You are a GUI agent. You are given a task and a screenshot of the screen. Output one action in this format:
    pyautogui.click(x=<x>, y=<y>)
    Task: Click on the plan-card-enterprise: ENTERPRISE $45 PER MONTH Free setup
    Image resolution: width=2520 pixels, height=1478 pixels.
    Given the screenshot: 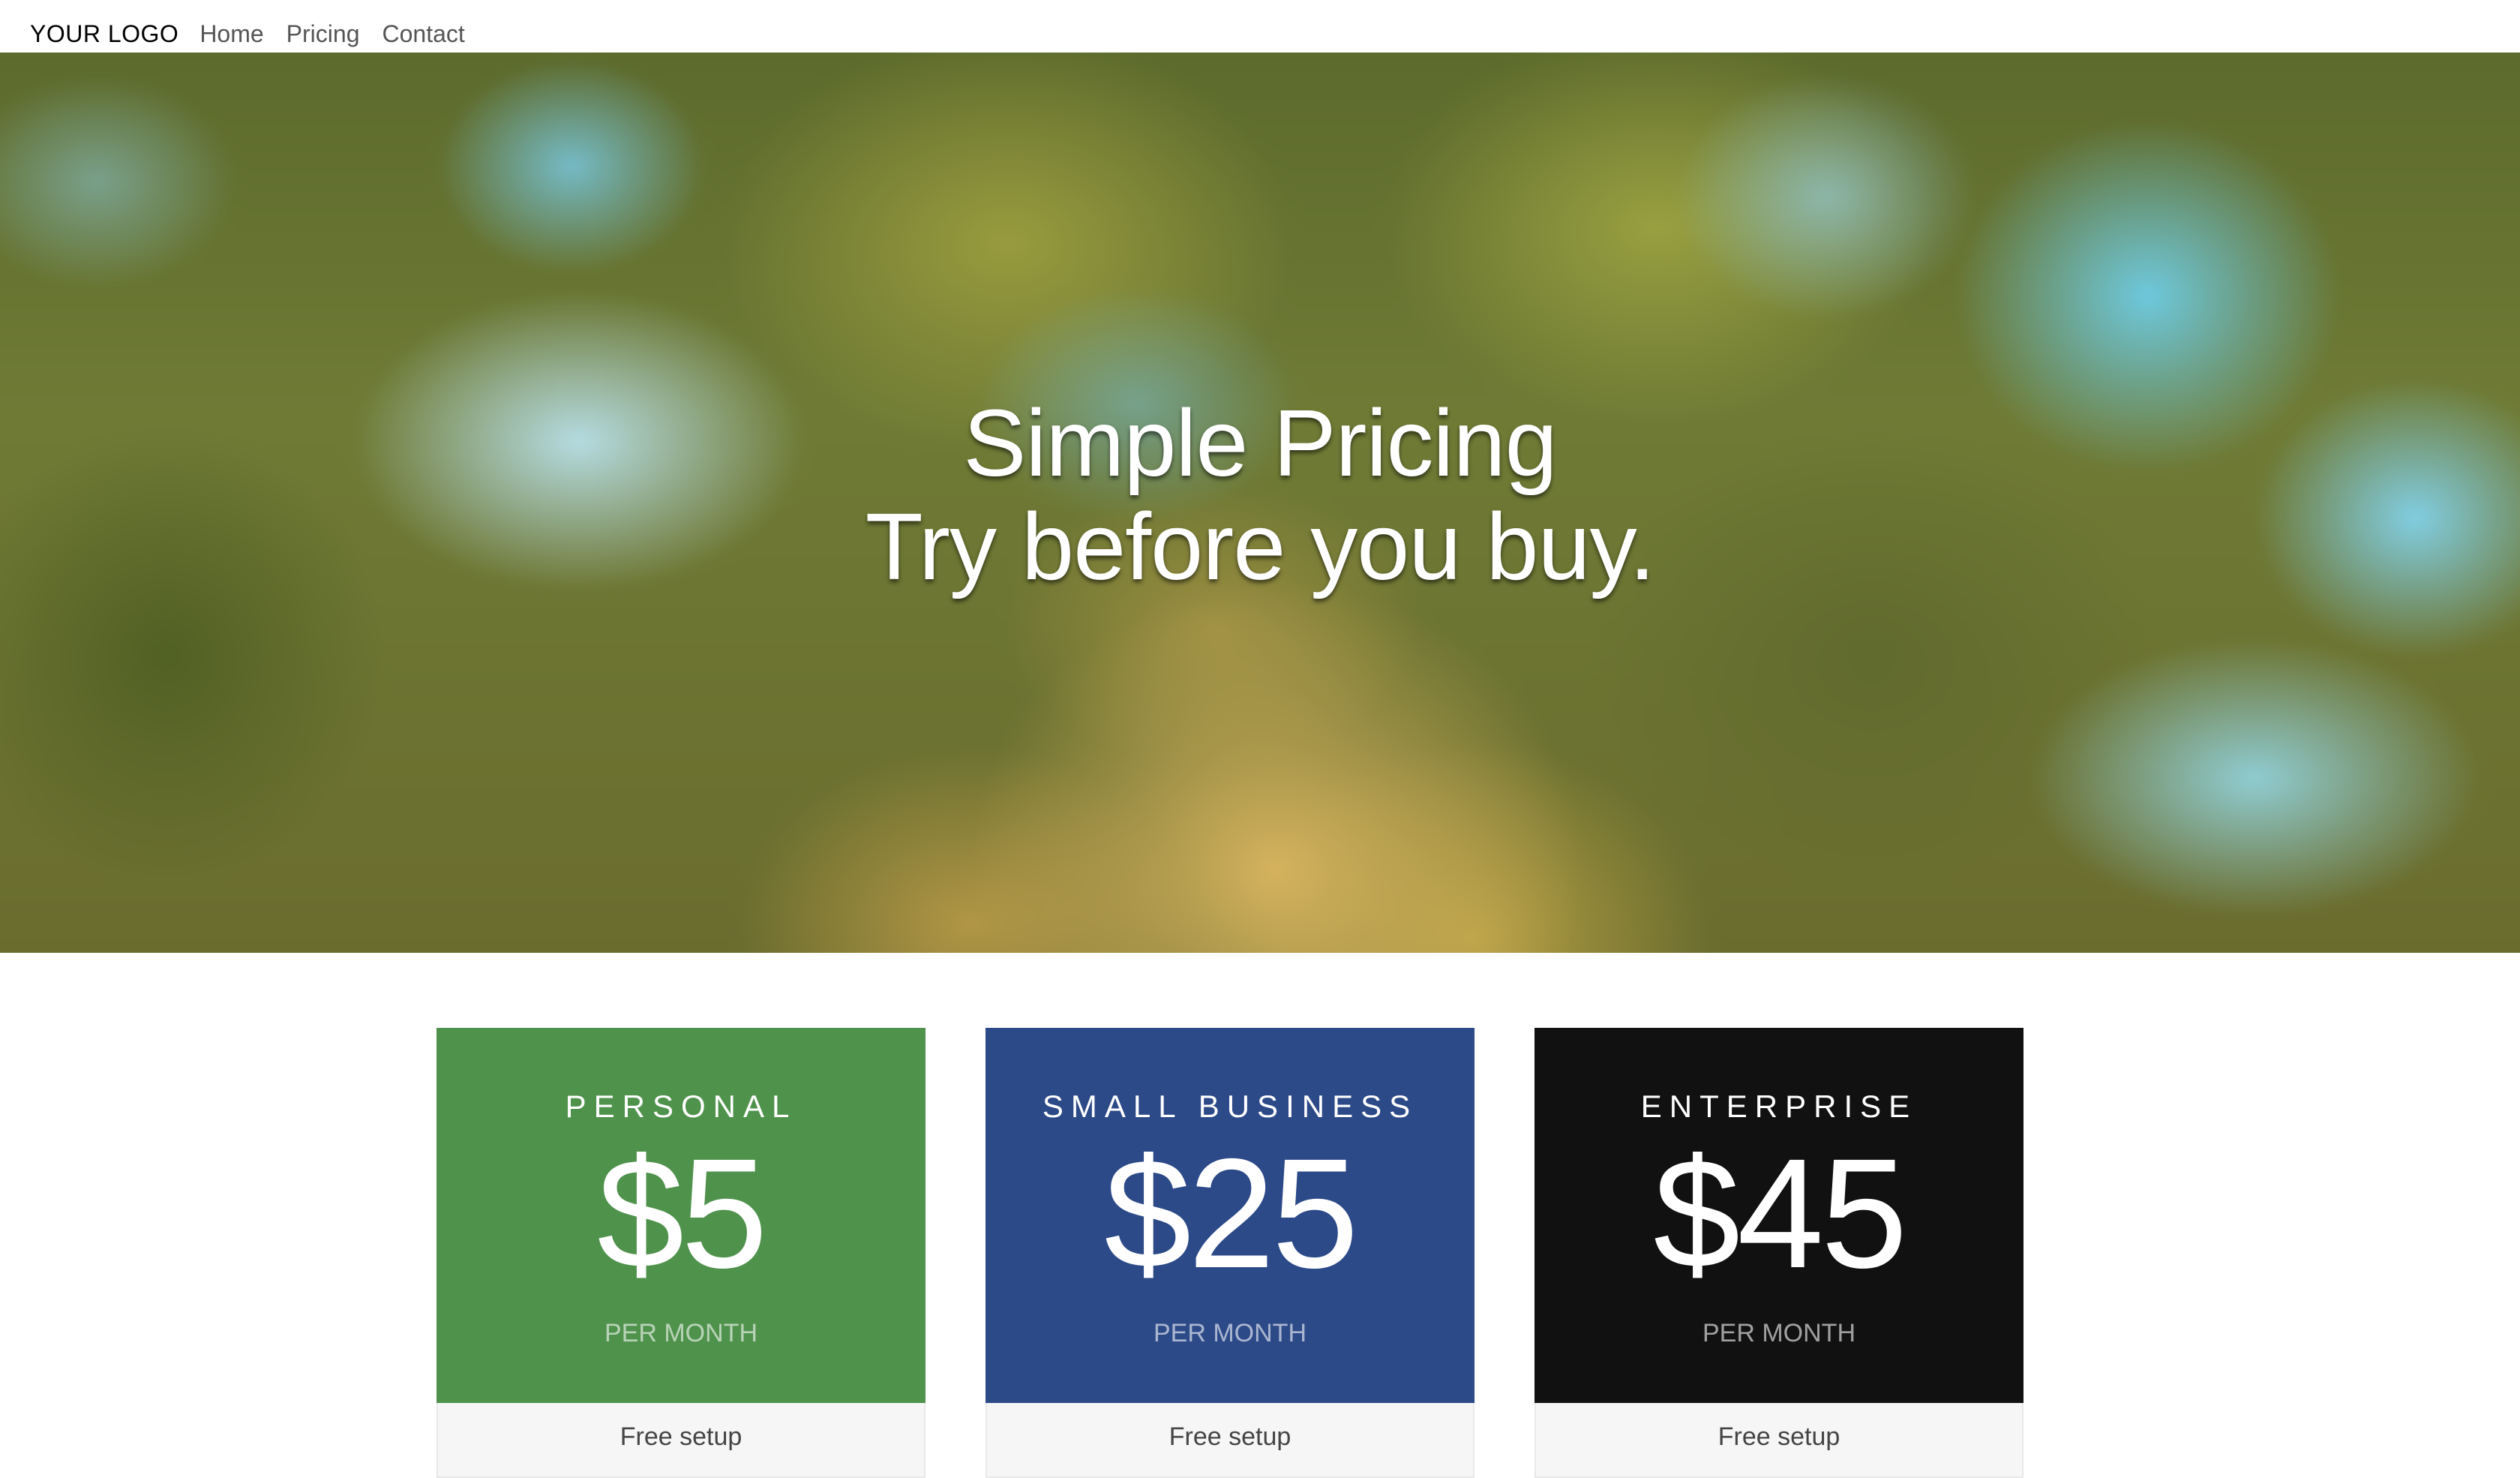 What is the action you would take?
    pyautogui.click(x=1779, y=1253)
    